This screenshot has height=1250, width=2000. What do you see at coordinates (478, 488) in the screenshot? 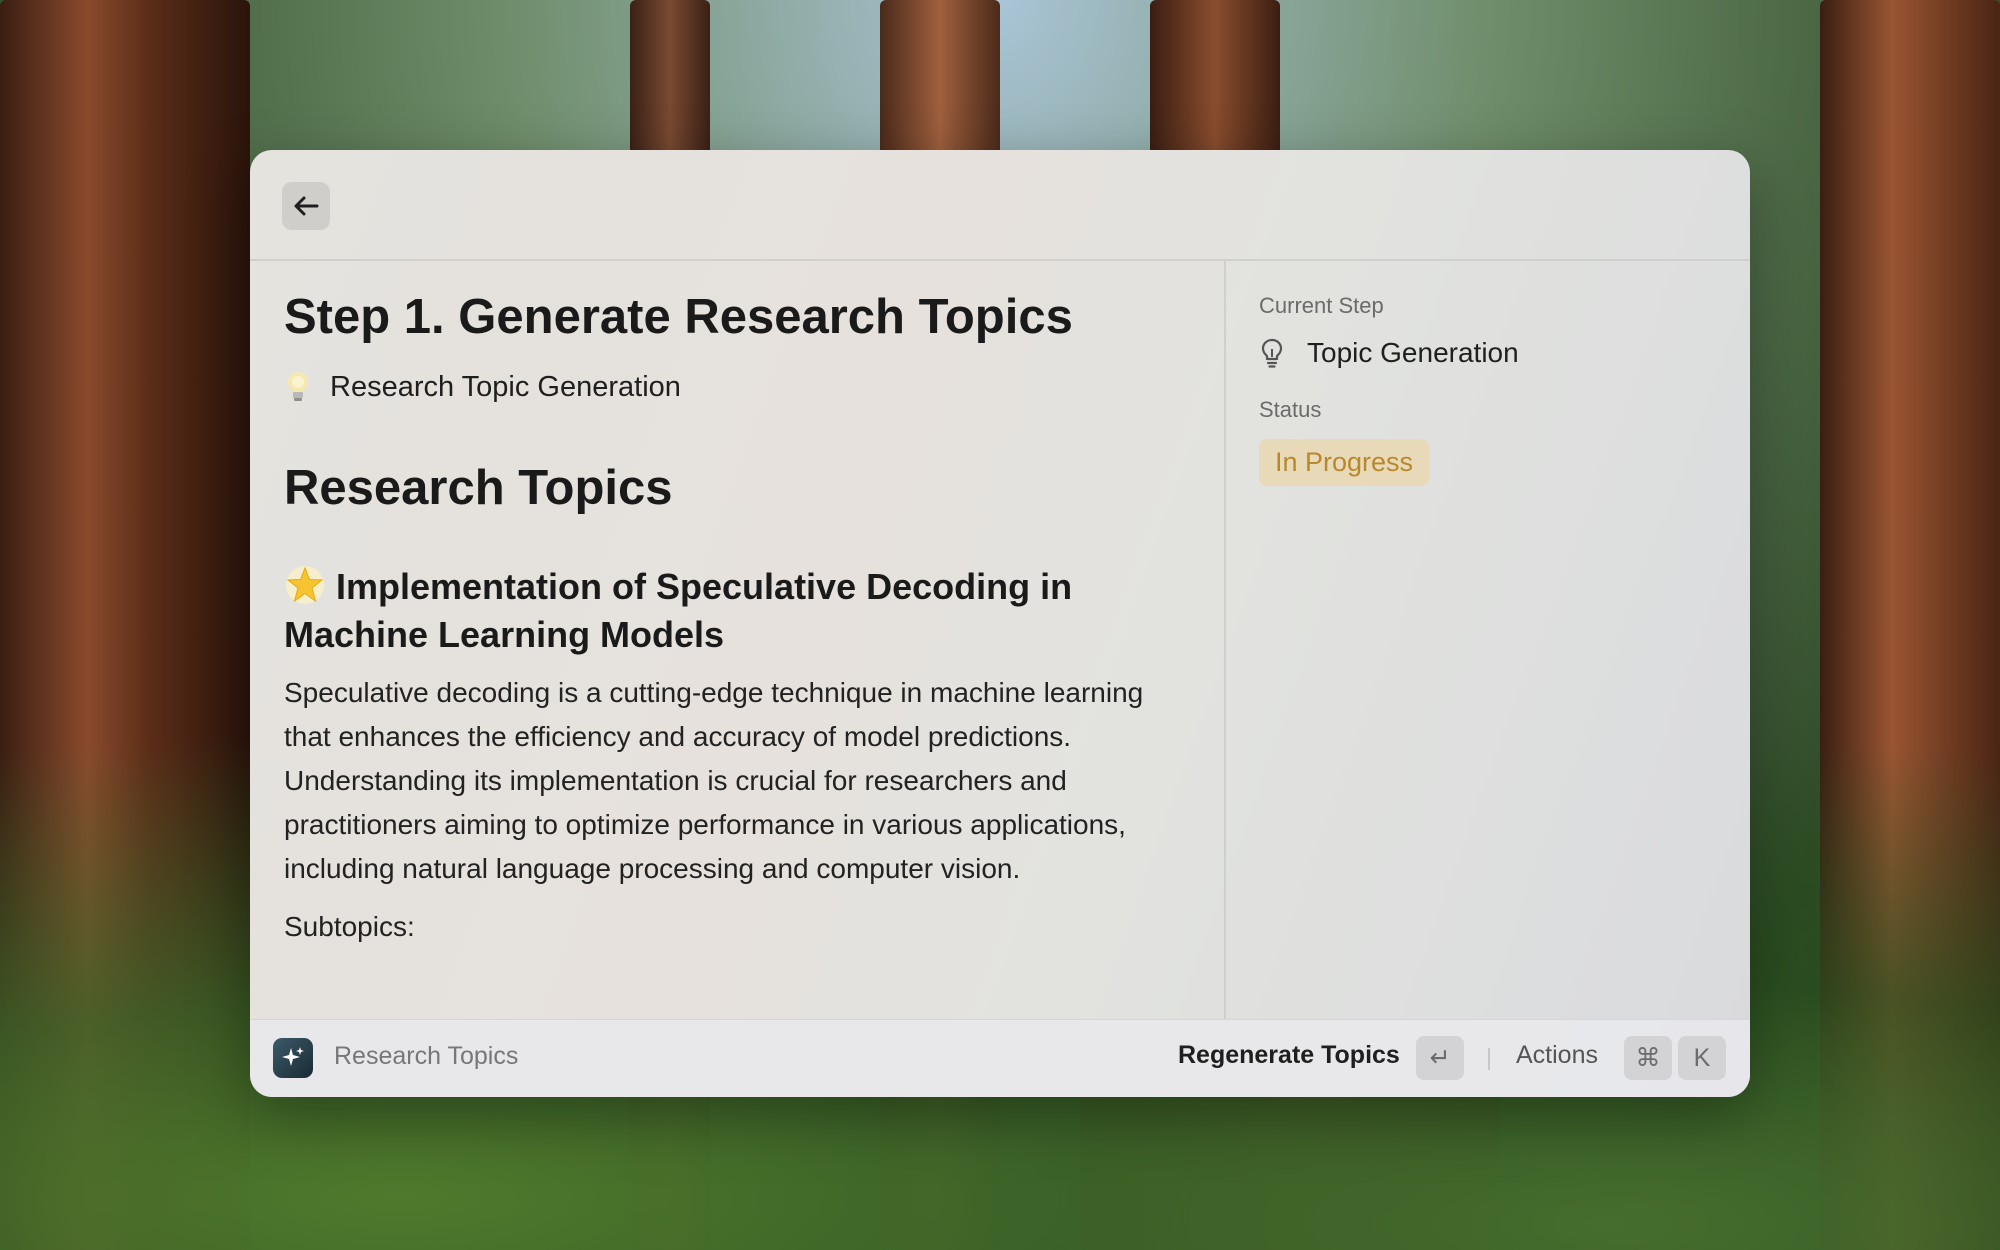
I see `section-title: Research Topics` at bounding box center [478, 488].